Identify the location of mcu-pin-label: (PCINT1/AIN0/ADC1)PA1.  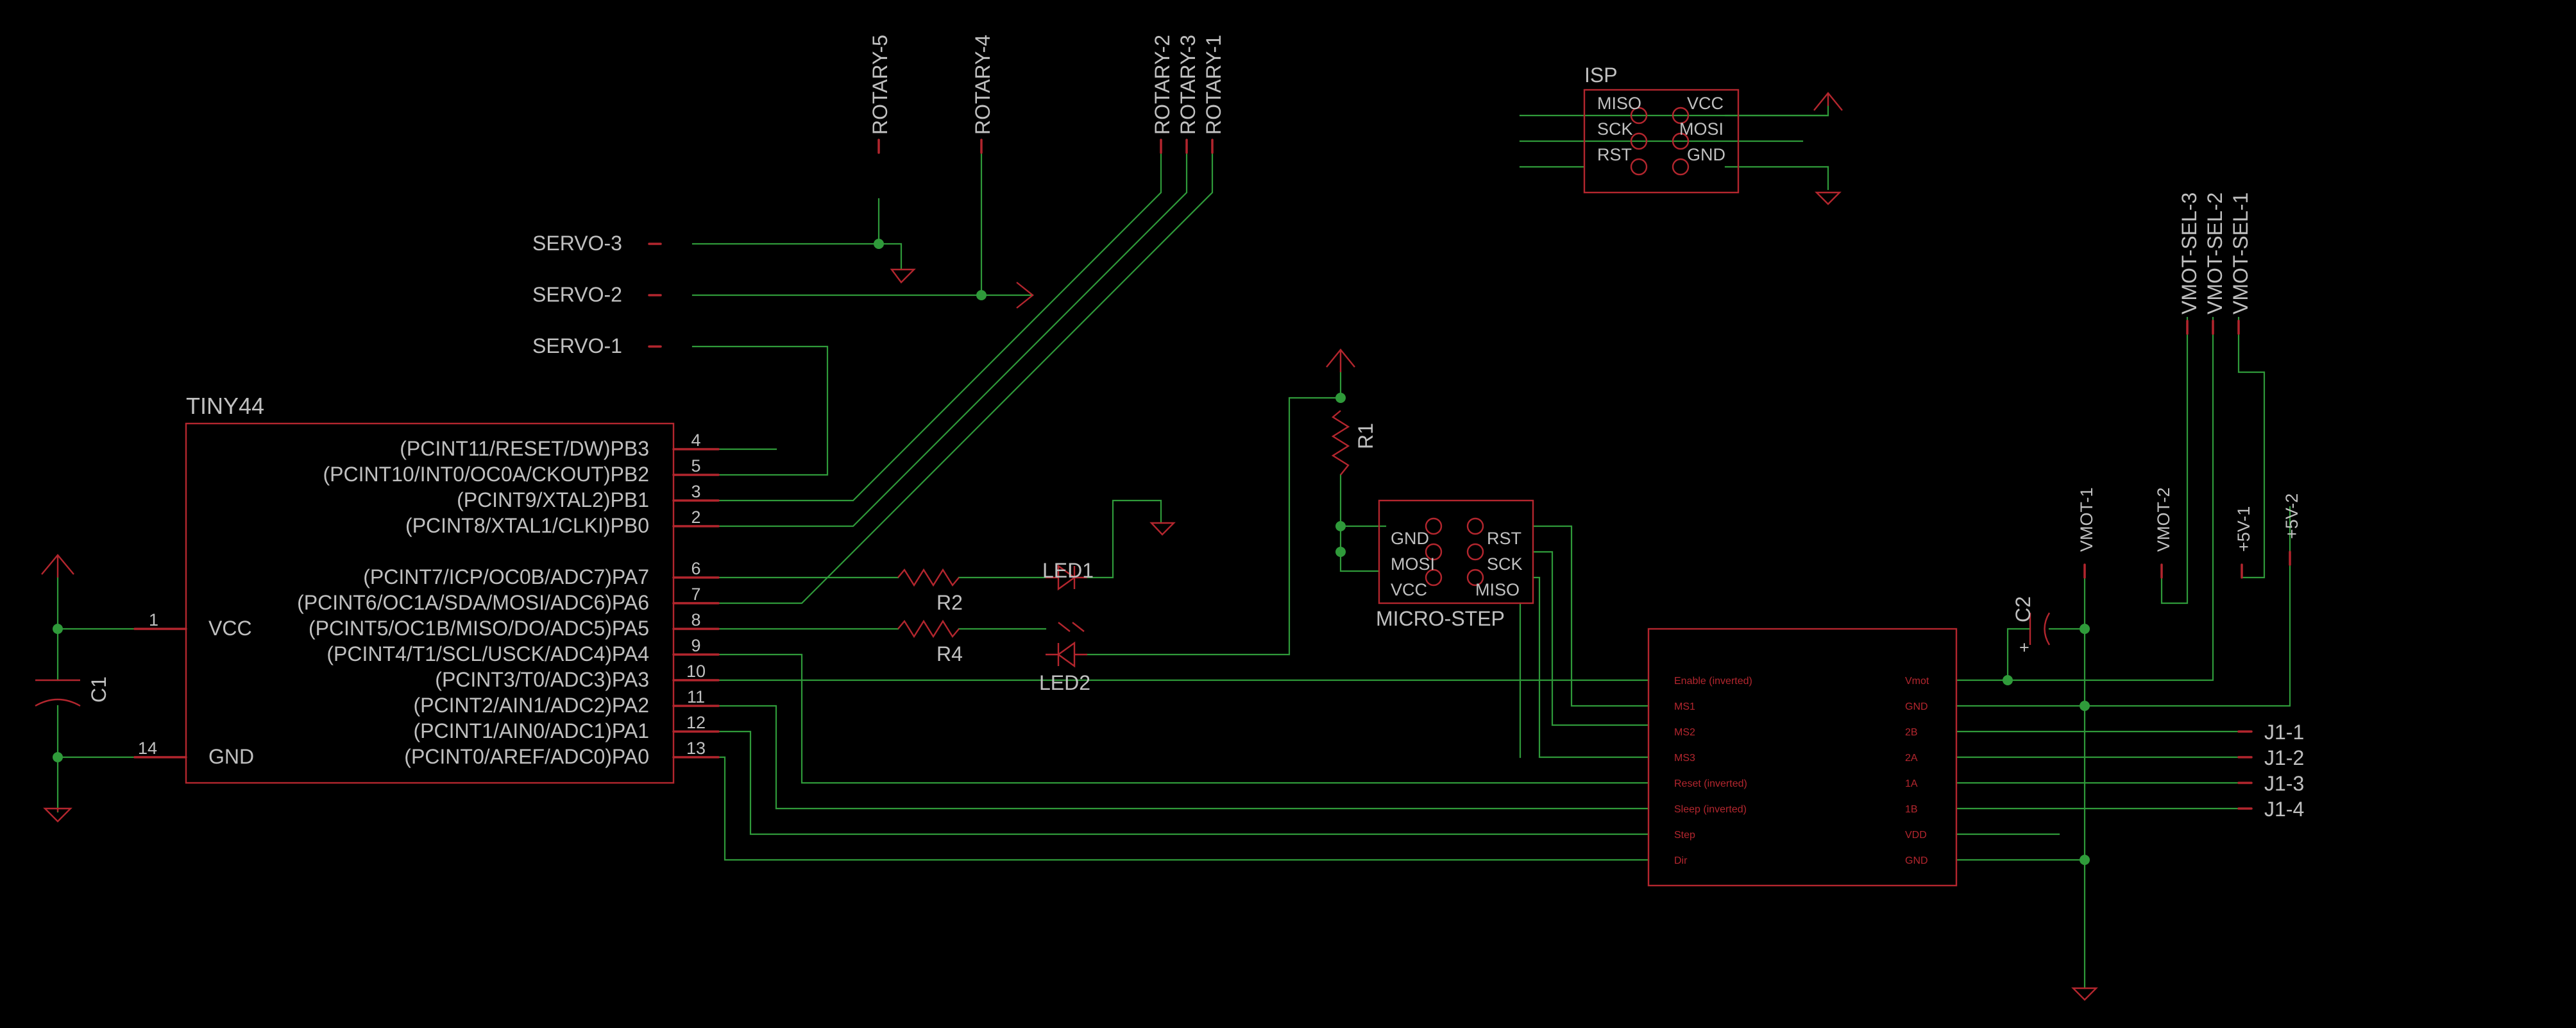
(532, 731).